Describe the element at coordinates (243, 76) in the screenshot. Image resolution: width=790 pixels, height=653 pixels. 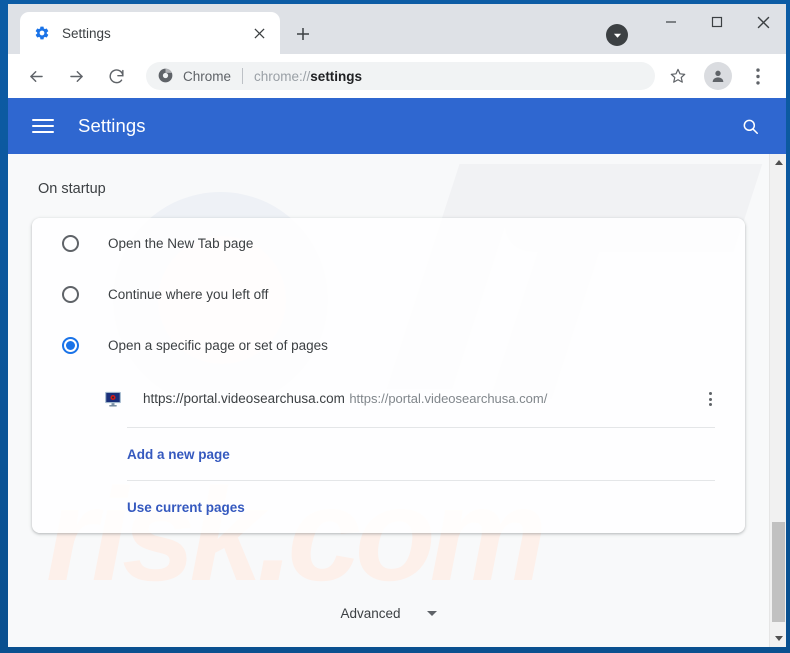
I see `omnibox-divider` at that location.